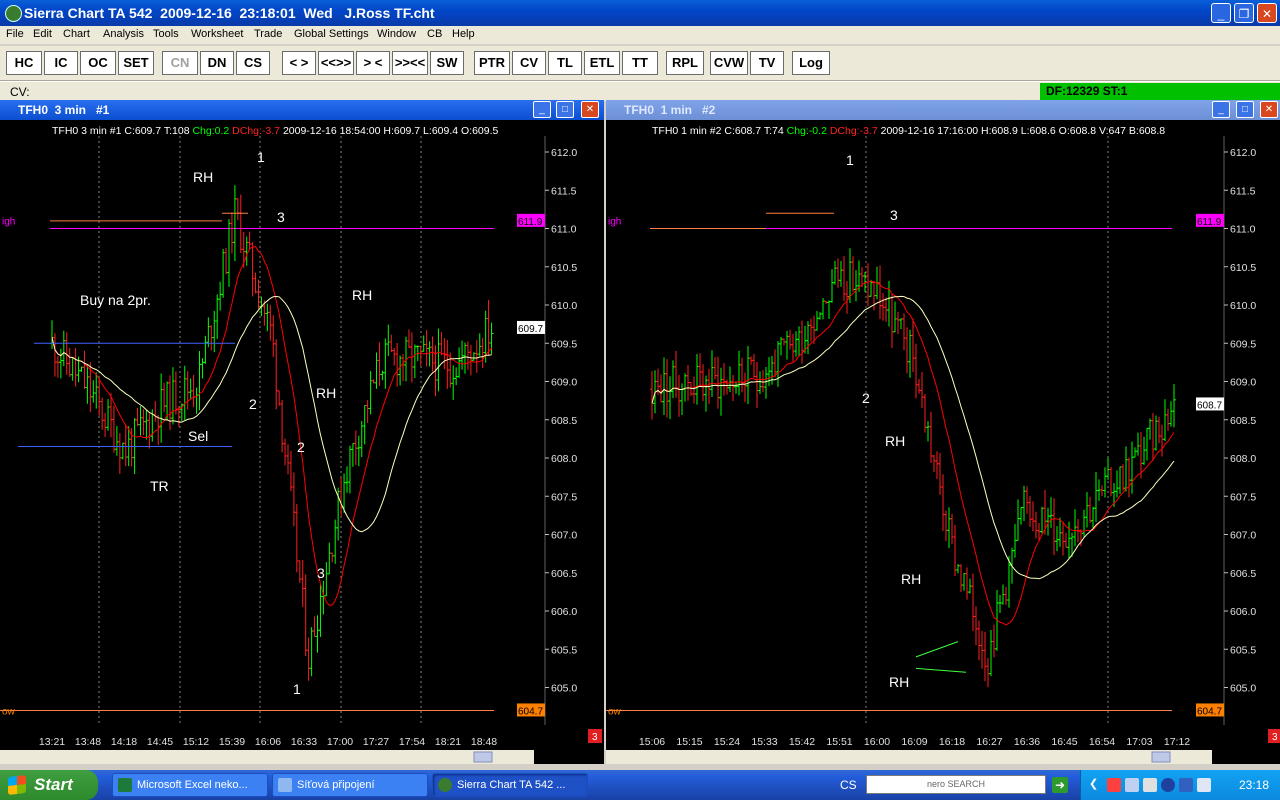  What do you see at coordinates (1209, 711) in the screenshot?
I see `chart2-low-tag: 604.7` at bounding box center [1209, 711].